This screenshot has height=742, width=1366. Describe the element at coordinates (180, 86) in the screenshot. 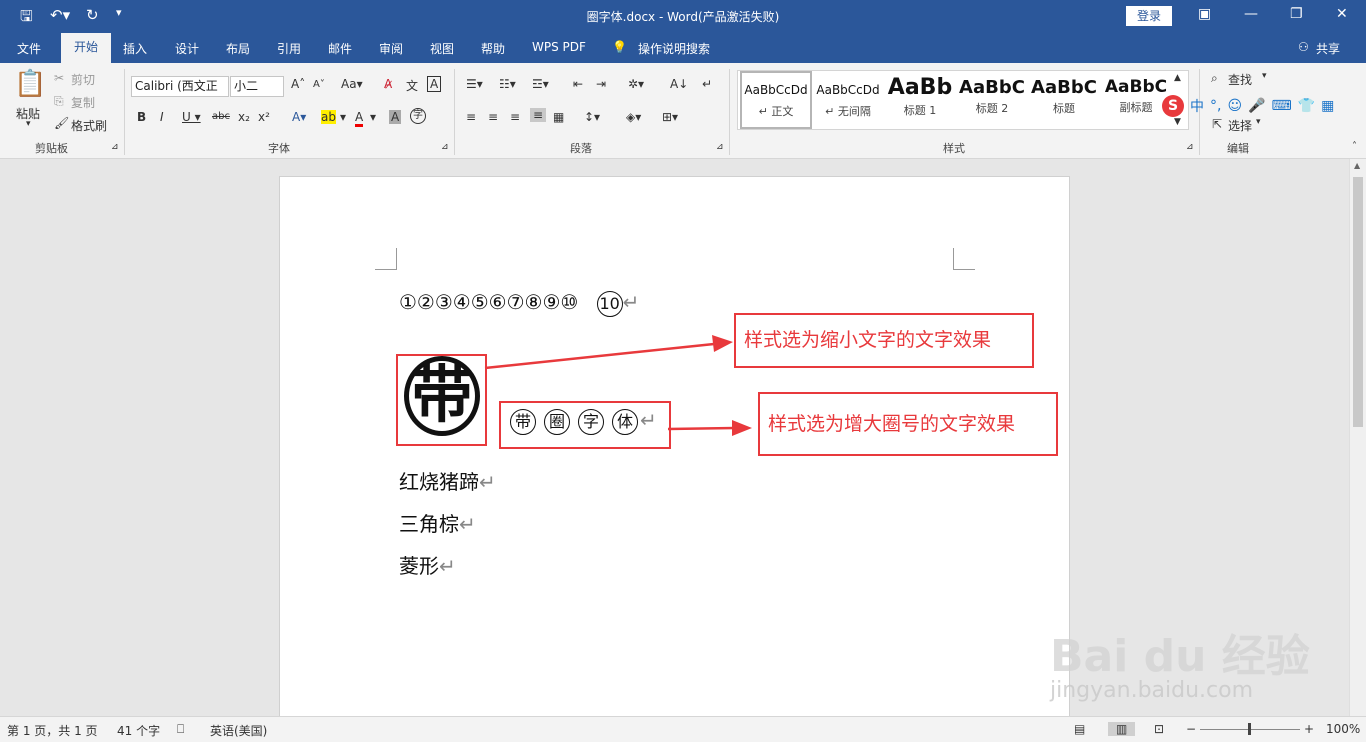

I see `font-name-combo: Calibri (西文正` at that location.